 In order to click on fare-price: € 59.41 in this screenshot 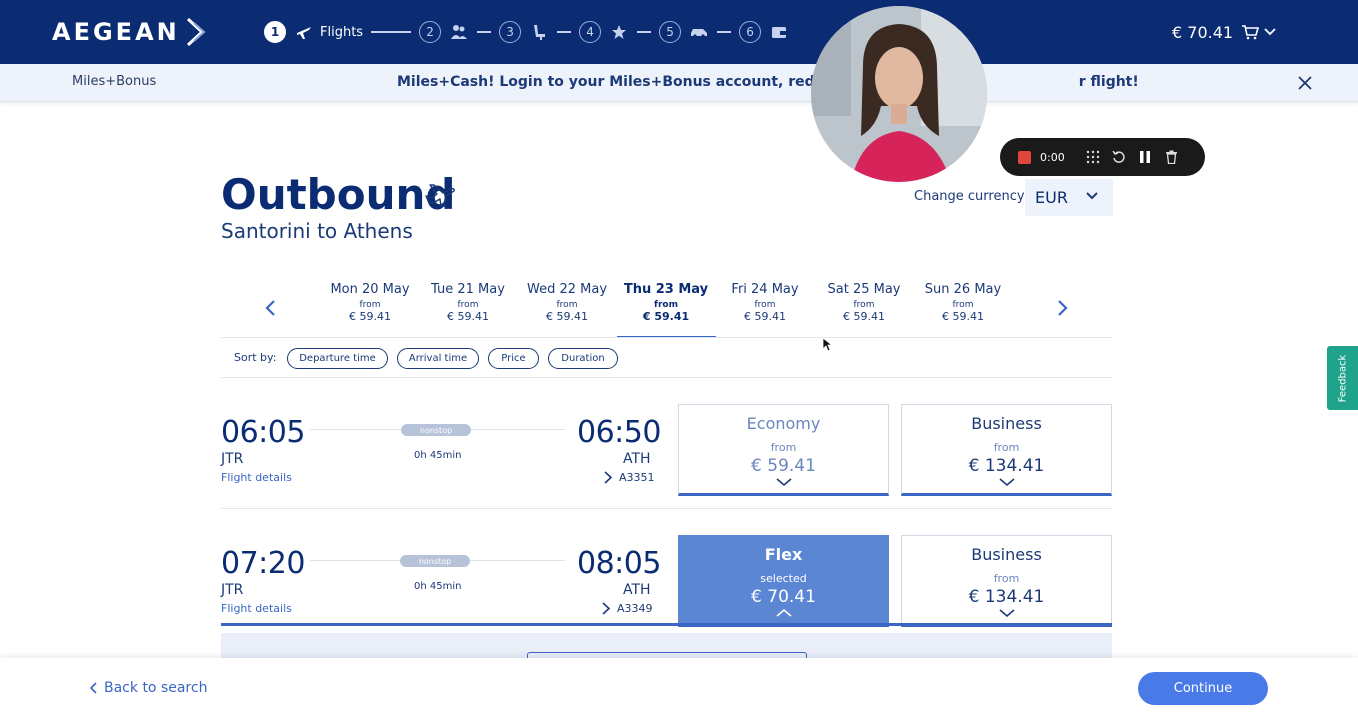, I will do `click(783, 466)`.